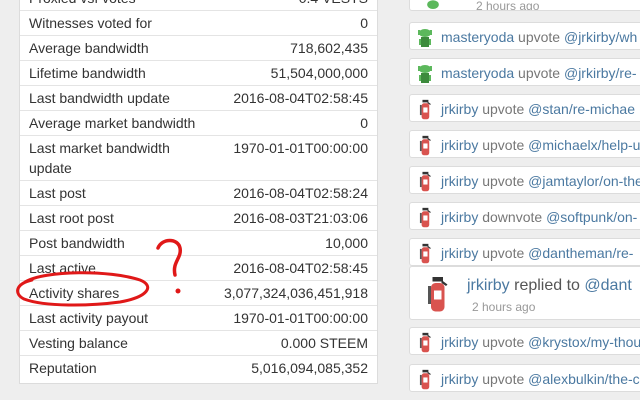  What do you see at coordinates (198, 367) in the screenshot?
I see `property-row: Reputation 5,016,094,085,352` at bounding box center [198, 367].